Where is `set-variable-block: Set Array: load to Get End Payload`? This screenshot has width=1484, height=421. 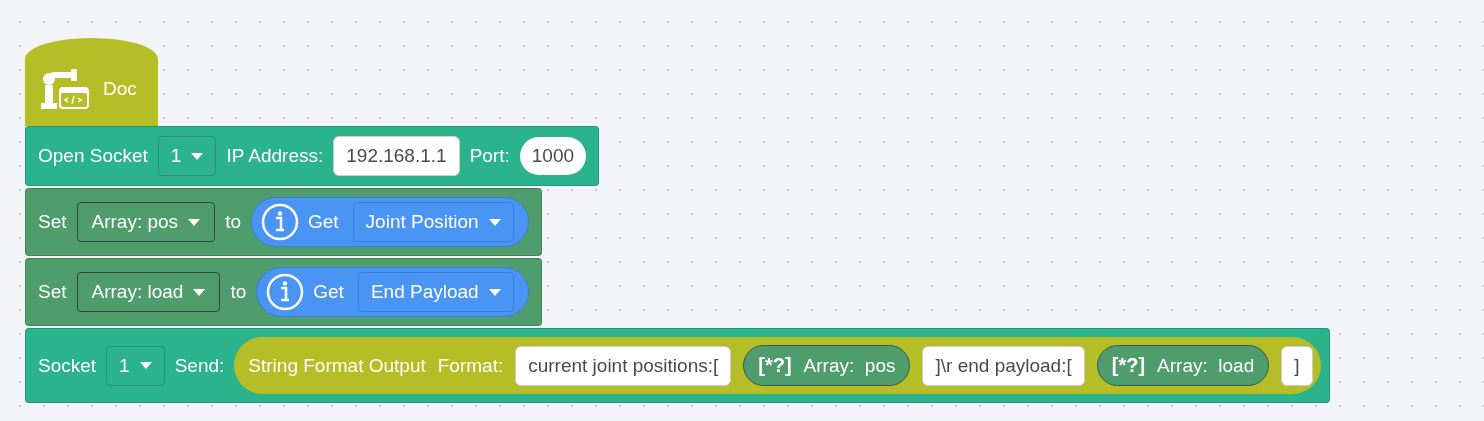 set-variable-block: Set Array: load to Get End Payload is located at coordinates (283, 292).